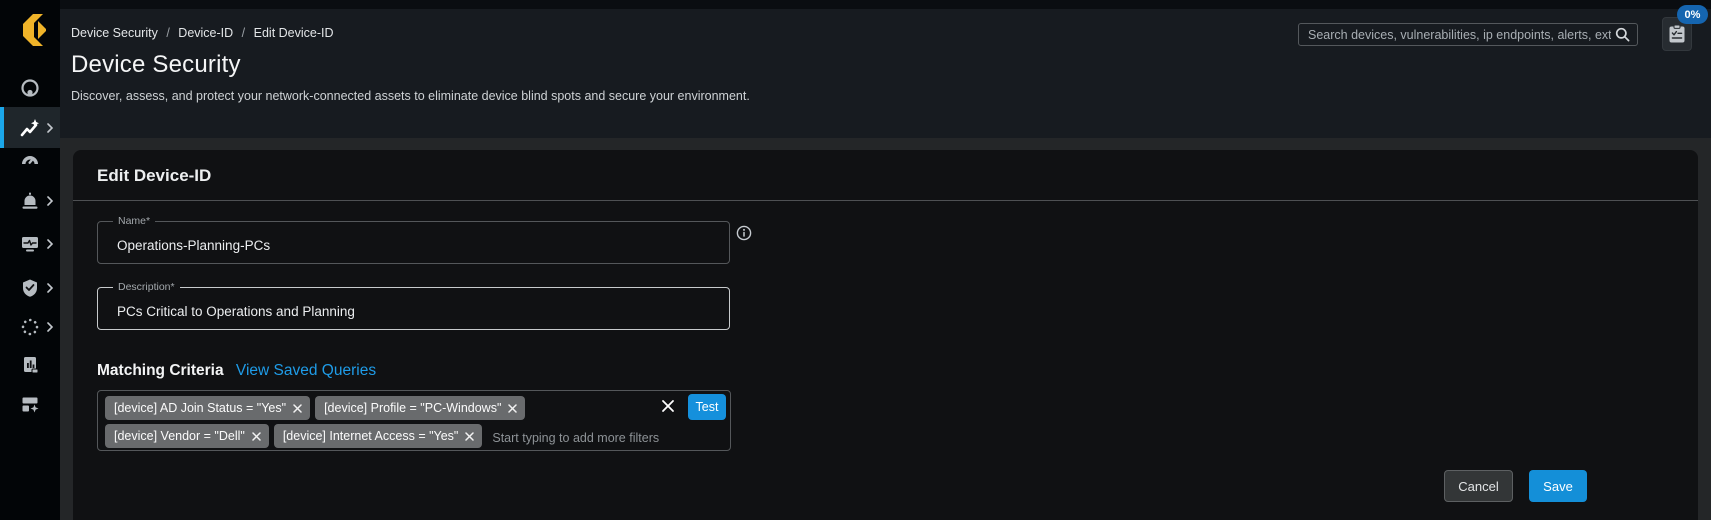 This screenshot has width=1711, height=520. I want to click on sidebar-item-shield, so click(30, 288).